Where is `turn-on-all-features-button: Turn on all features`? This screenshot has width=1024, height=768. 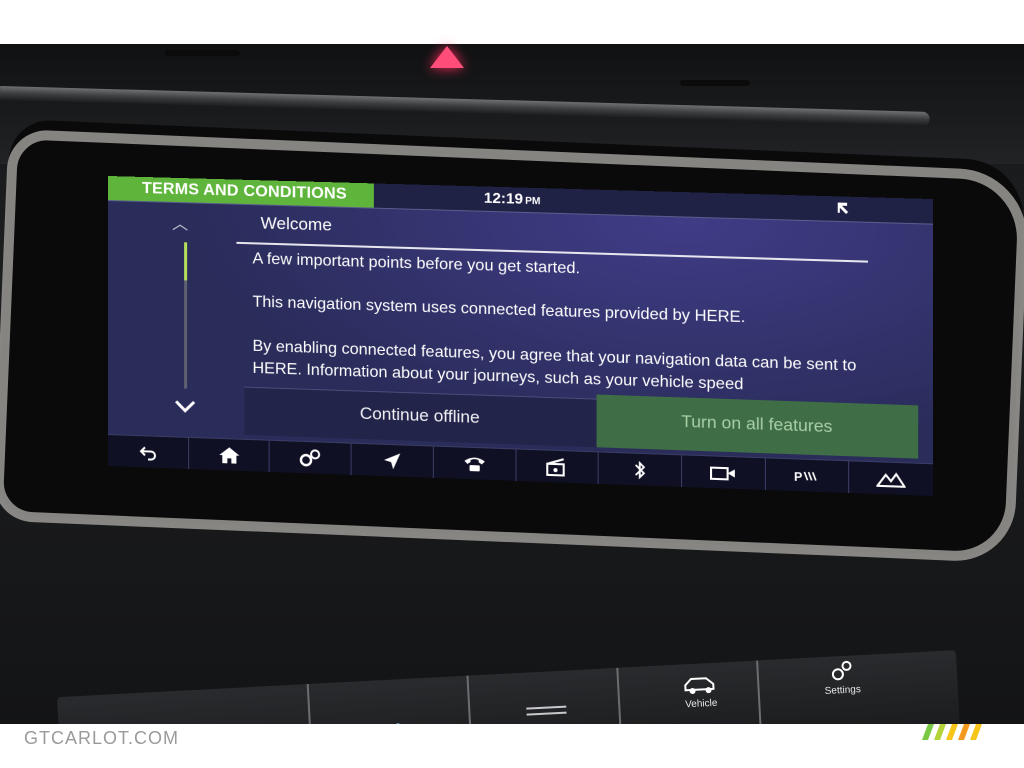
turn-on-all-features-button: Turn on all features is located at coordinates (757, 426).